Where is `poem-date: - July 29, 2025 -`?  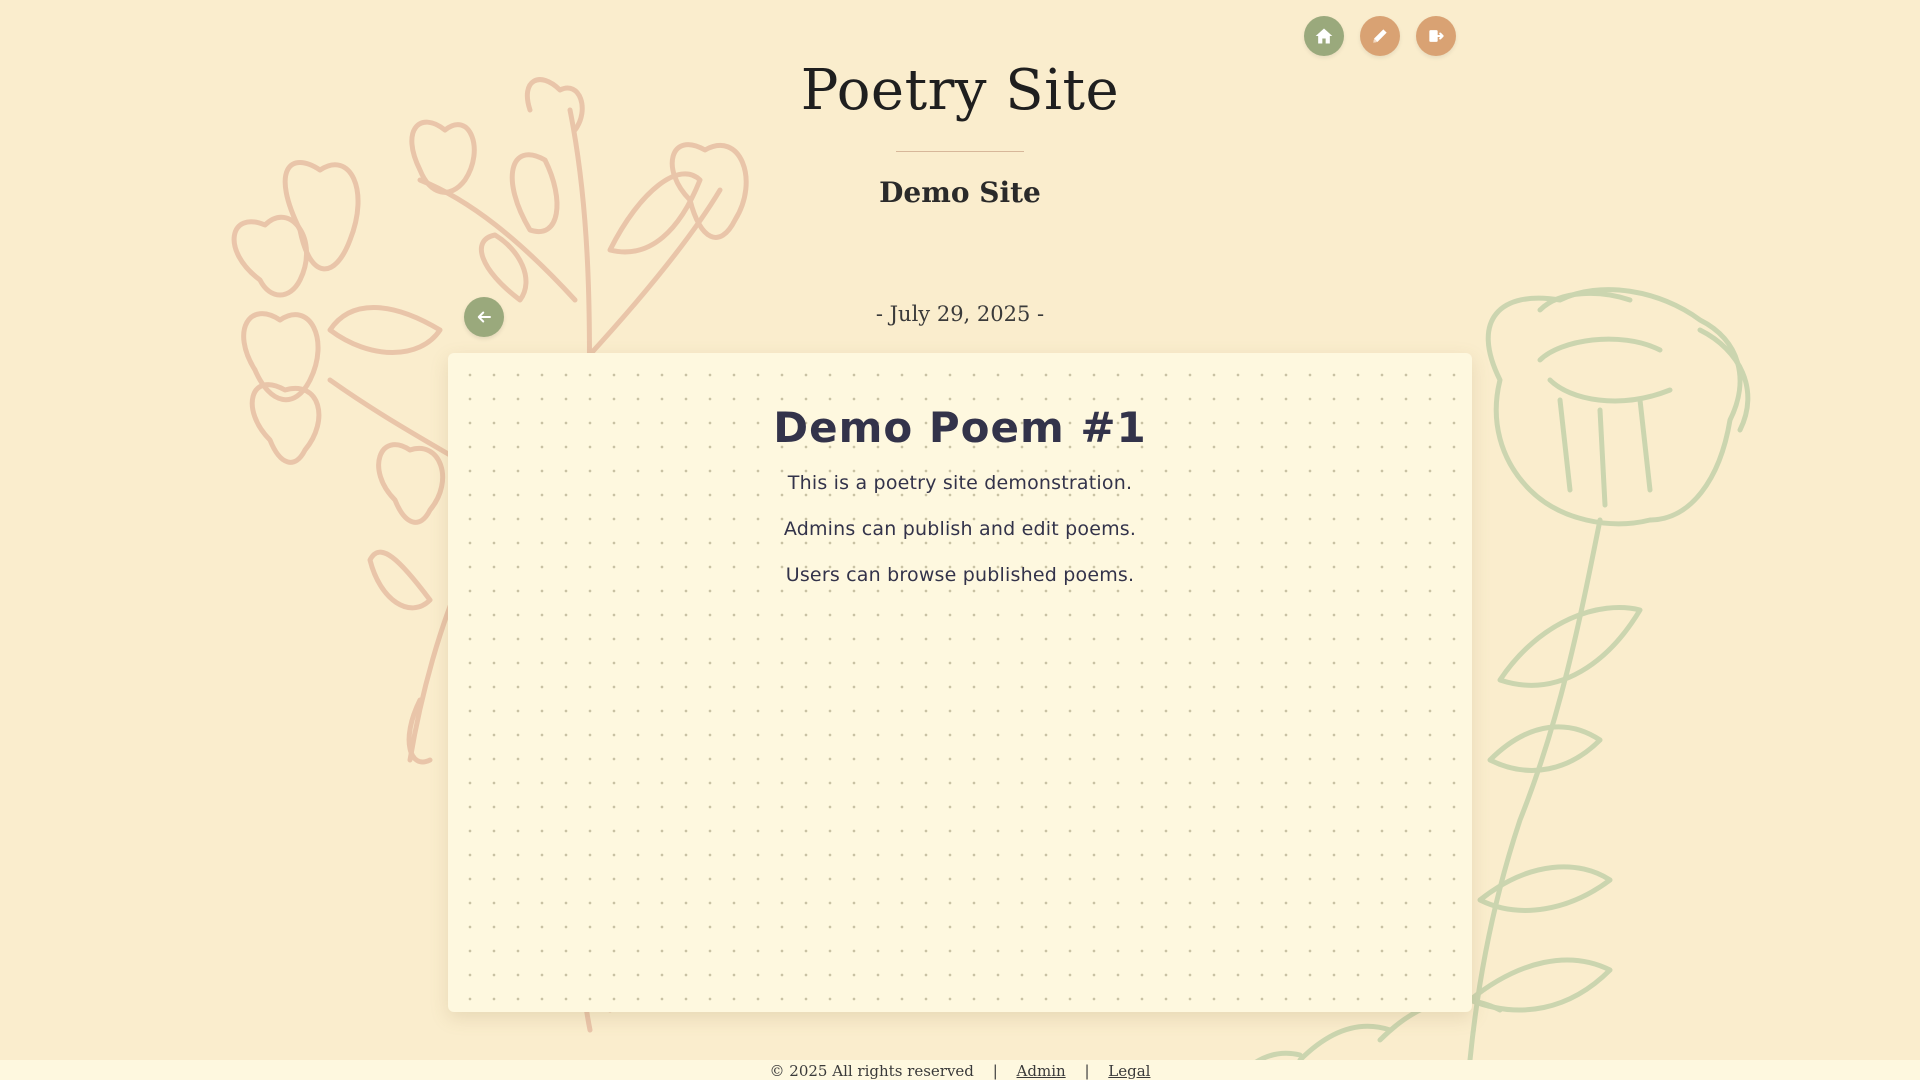
poem-date: - July 29, 2025 - is located at coordinates (960, 314).